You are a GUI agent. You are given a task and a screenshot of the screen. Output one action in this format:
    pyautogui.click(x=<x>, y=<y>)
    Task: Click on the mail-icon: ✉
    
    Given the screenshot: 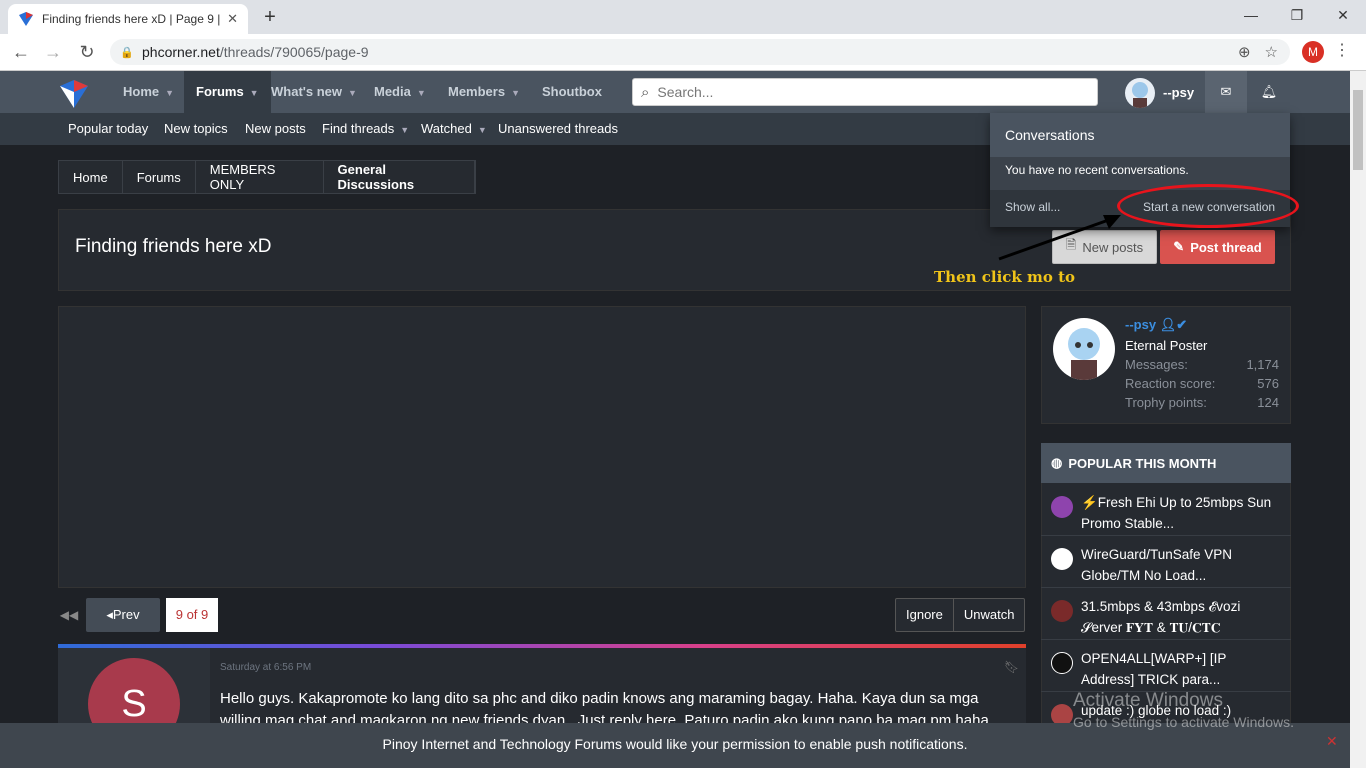 What is the action you would take?
    pyautogui.click(x=1226, y=92)
    